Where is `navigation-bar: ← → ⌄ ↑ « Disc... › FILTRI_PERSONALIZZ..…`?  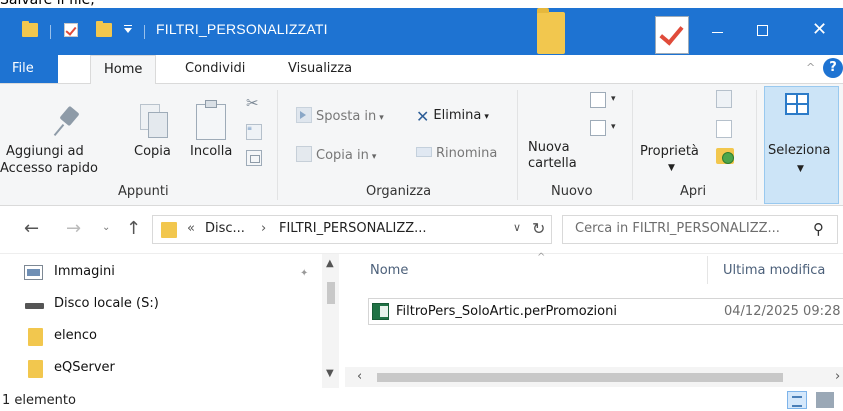 navigation-bar: ← → ⌄ ↑ « Disc... › FILTRI_PERSONALIZZ..… is located at coordinates (421, 230).